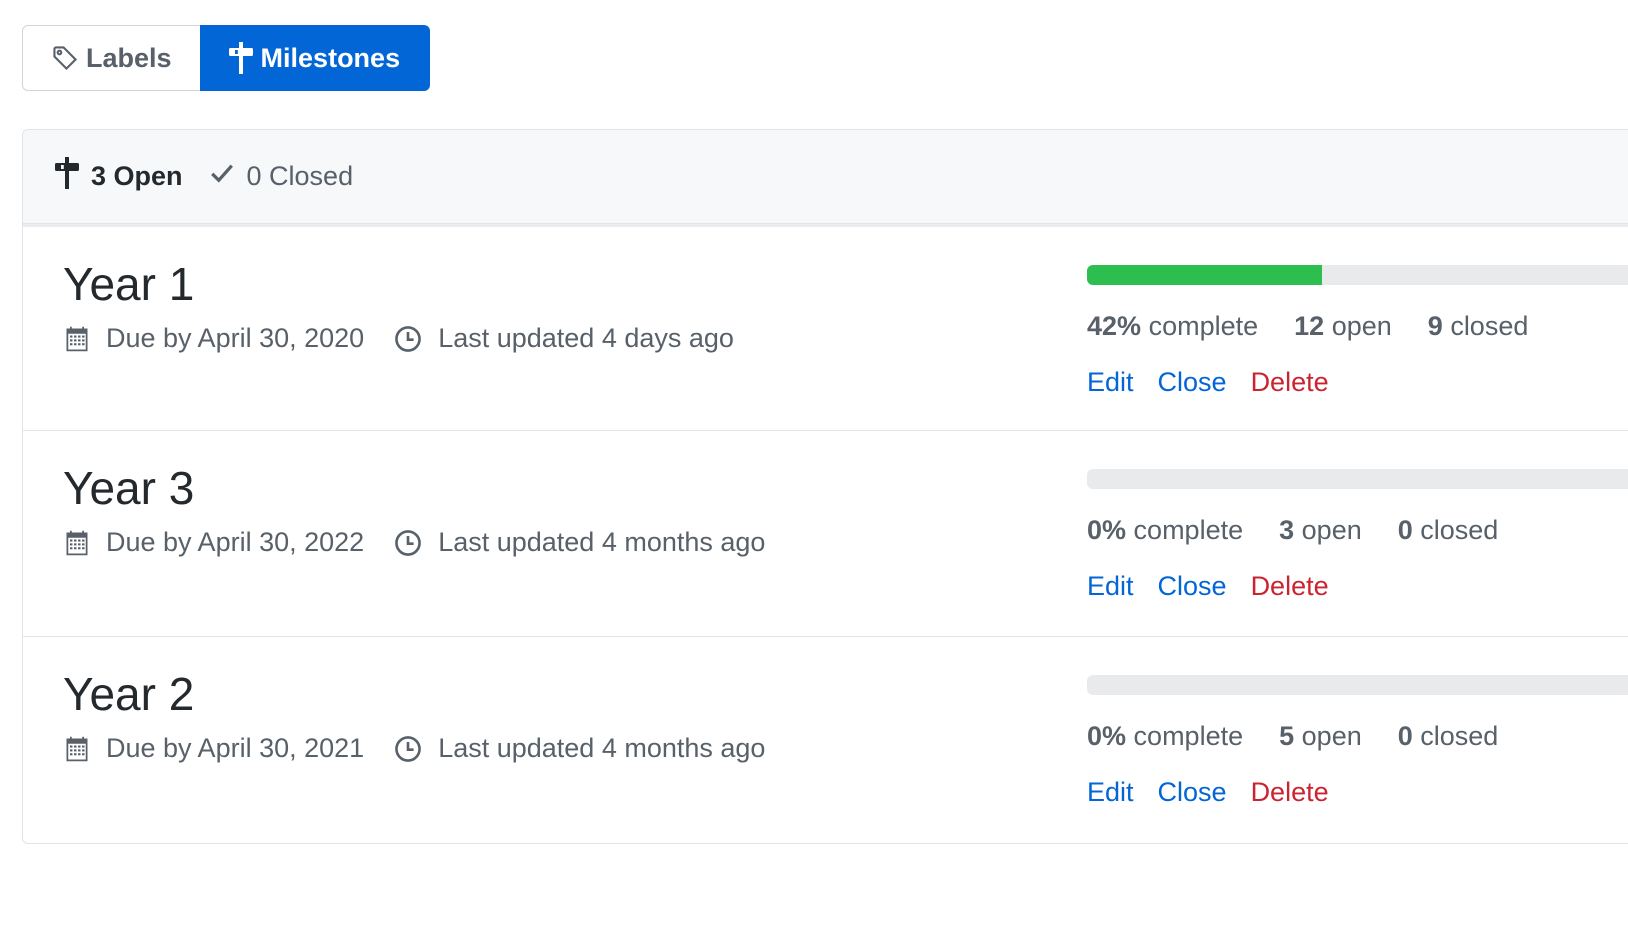 Image resolution: width=1628 pixels, height=936 pixels. I want to click on progress-fill, so click(1205, 275).